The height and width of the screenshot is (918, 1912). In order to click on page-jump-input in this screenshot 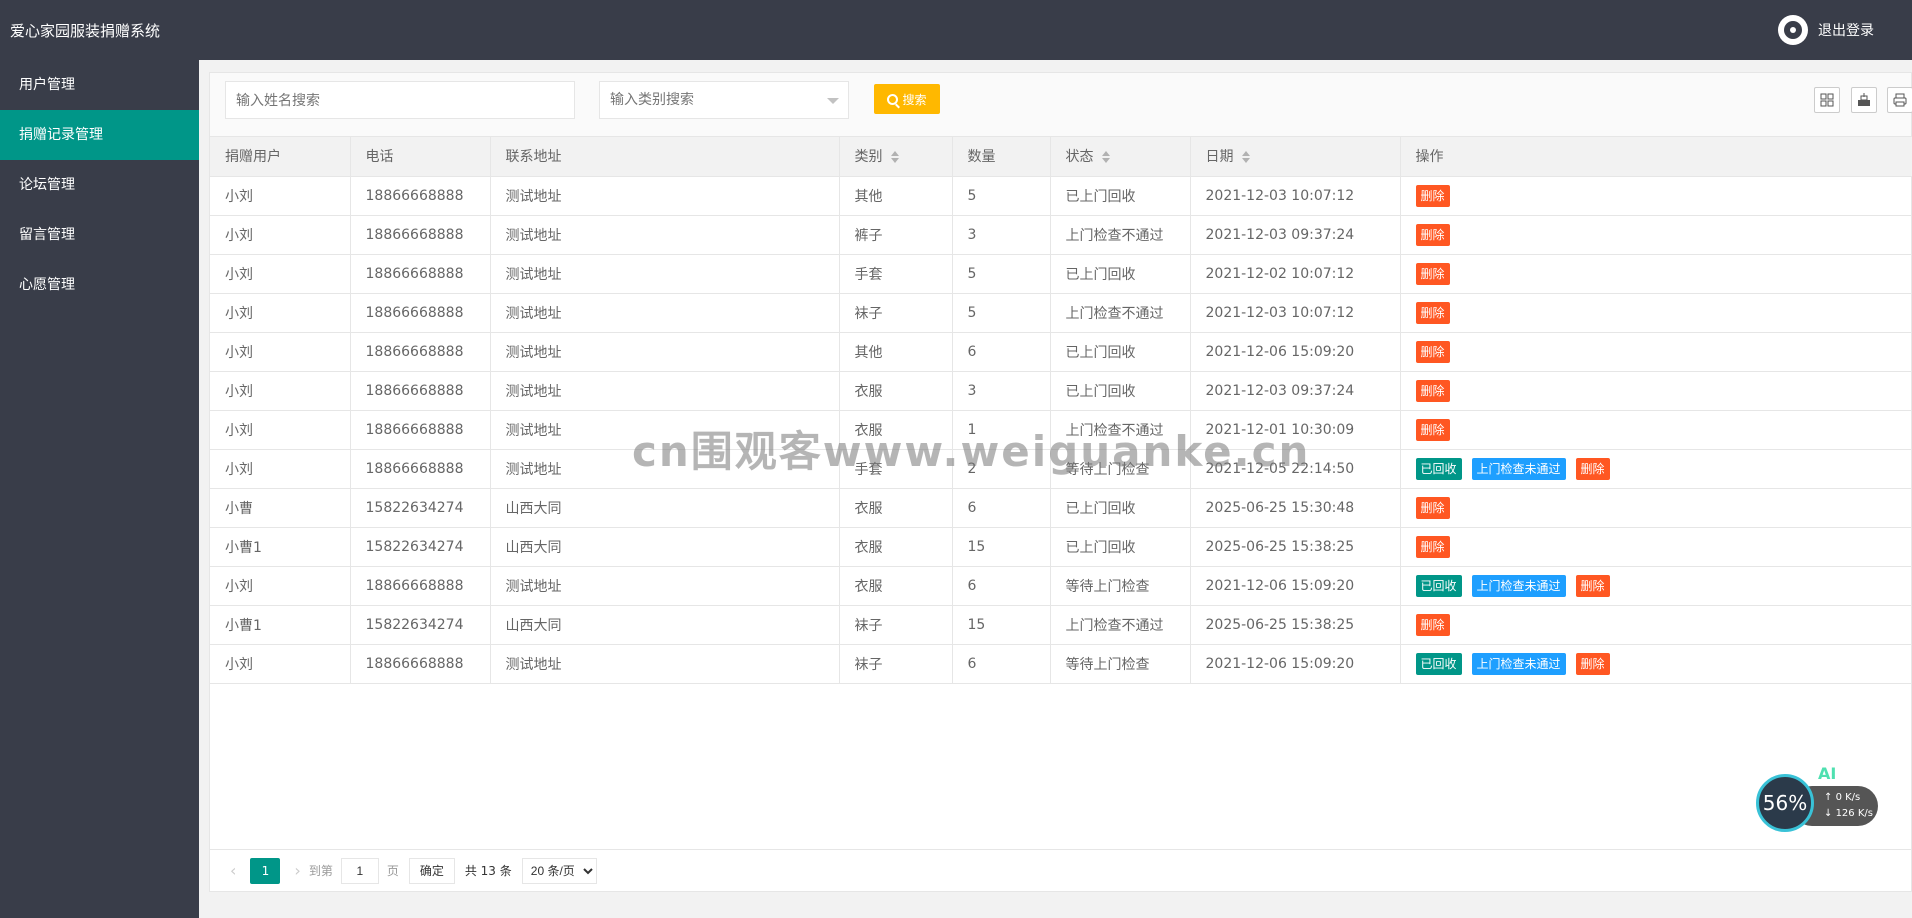, I will do `click(359, 870)`.